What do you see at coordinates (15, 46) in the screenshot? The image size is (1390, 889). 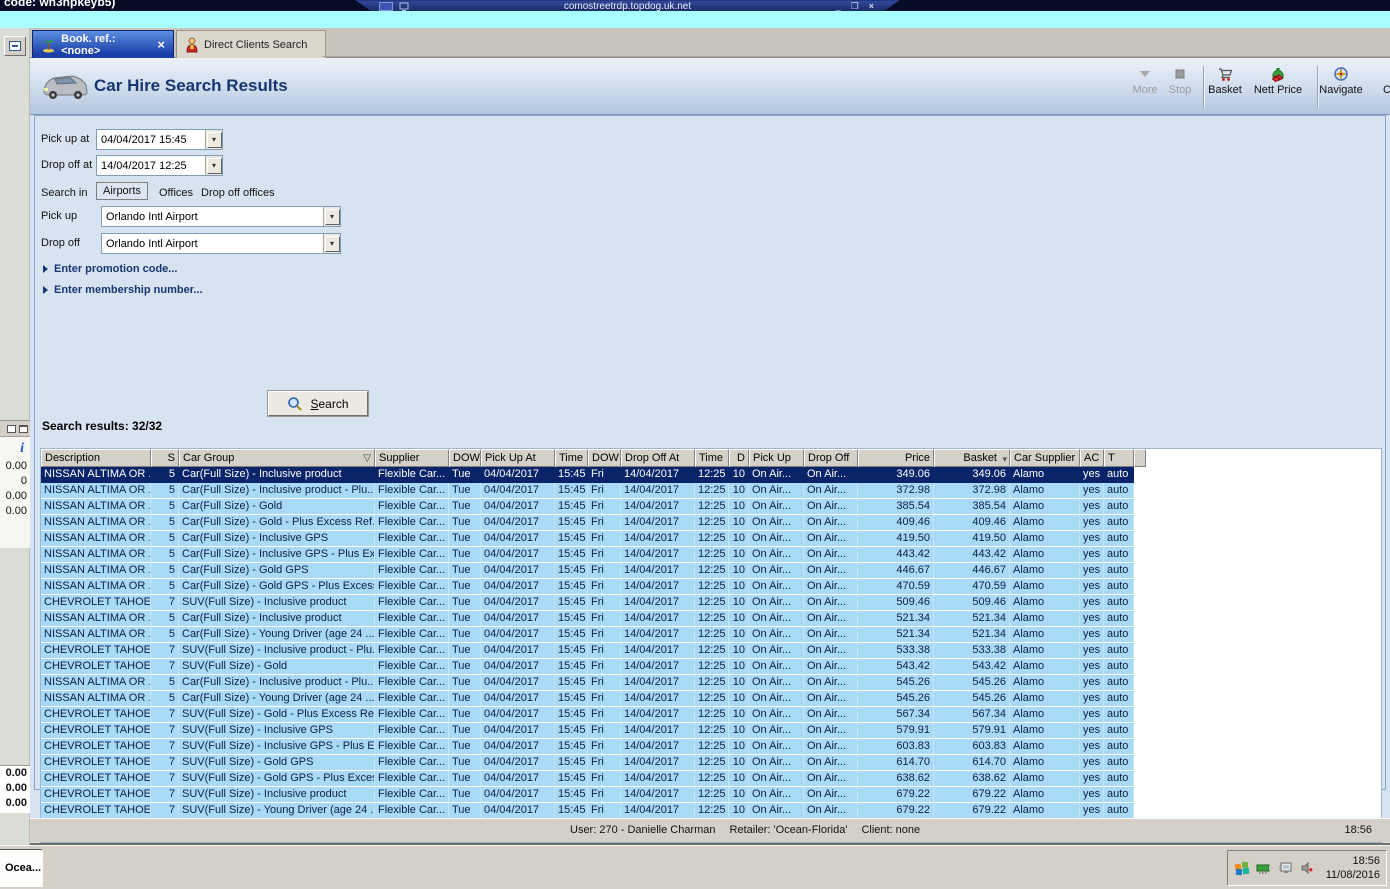 I see `collapse-panel-button` at bounding box center [15, 46].